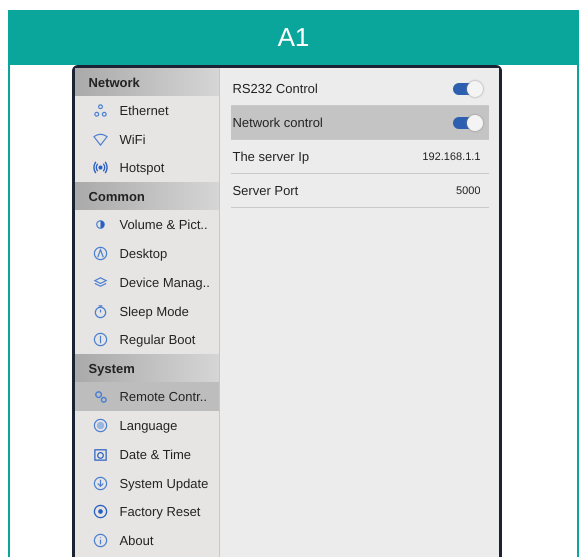 The height and width of the screenshot is (557, 587). Describe the element at coordinates (146, 196) in the screenshot. I see `group-header: Common` at that location.